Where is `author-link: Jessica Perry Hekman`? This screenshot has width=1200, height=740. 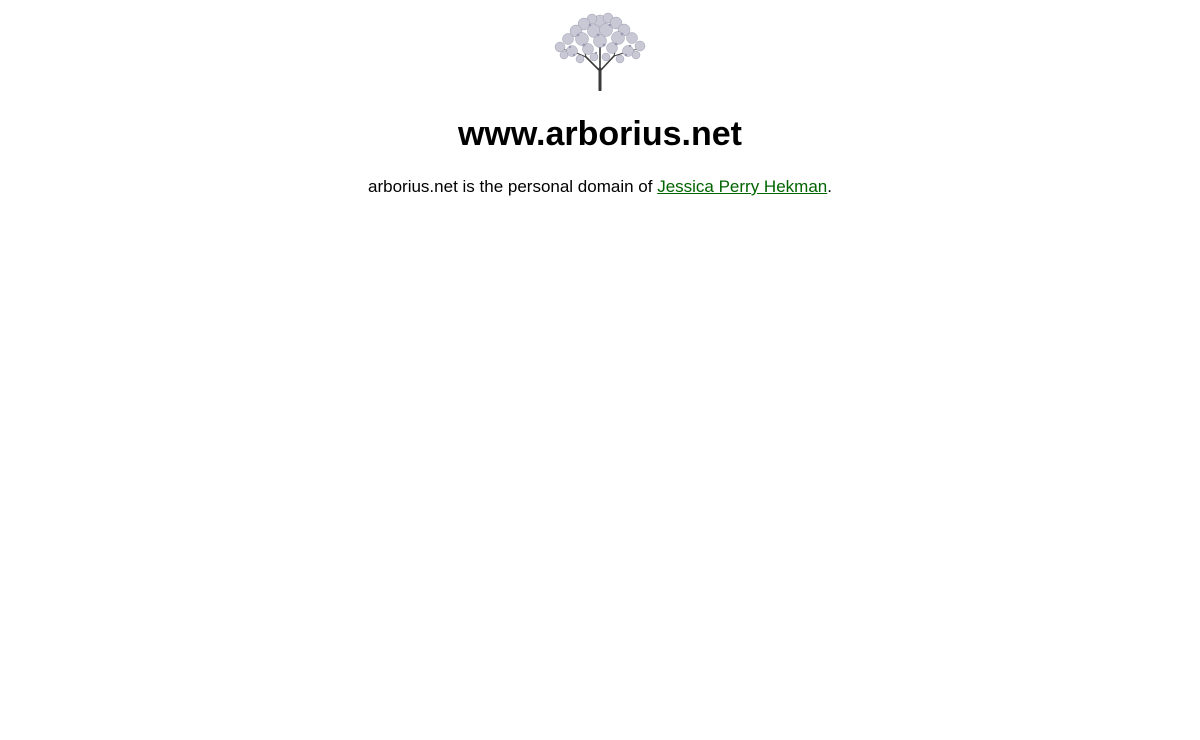 author-link: Jessica Perry Hekman is located at coordinates (742, 186).